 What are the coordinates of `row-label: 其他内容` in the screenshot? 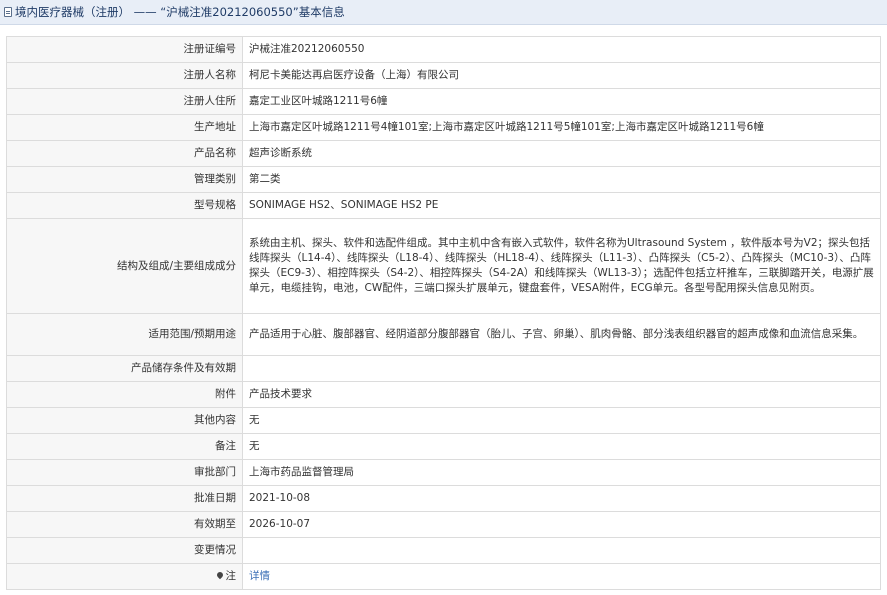 It's located at (124, 420).